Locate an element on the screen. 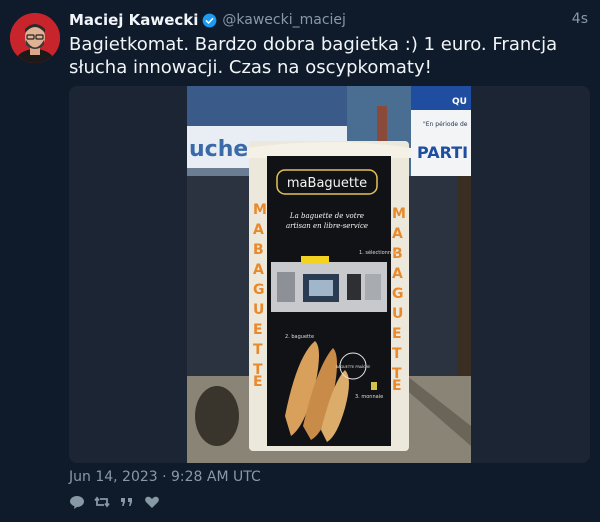 This screenshot has height=522, width=600. verified-badge-icon is located at coordinates (210, 20).